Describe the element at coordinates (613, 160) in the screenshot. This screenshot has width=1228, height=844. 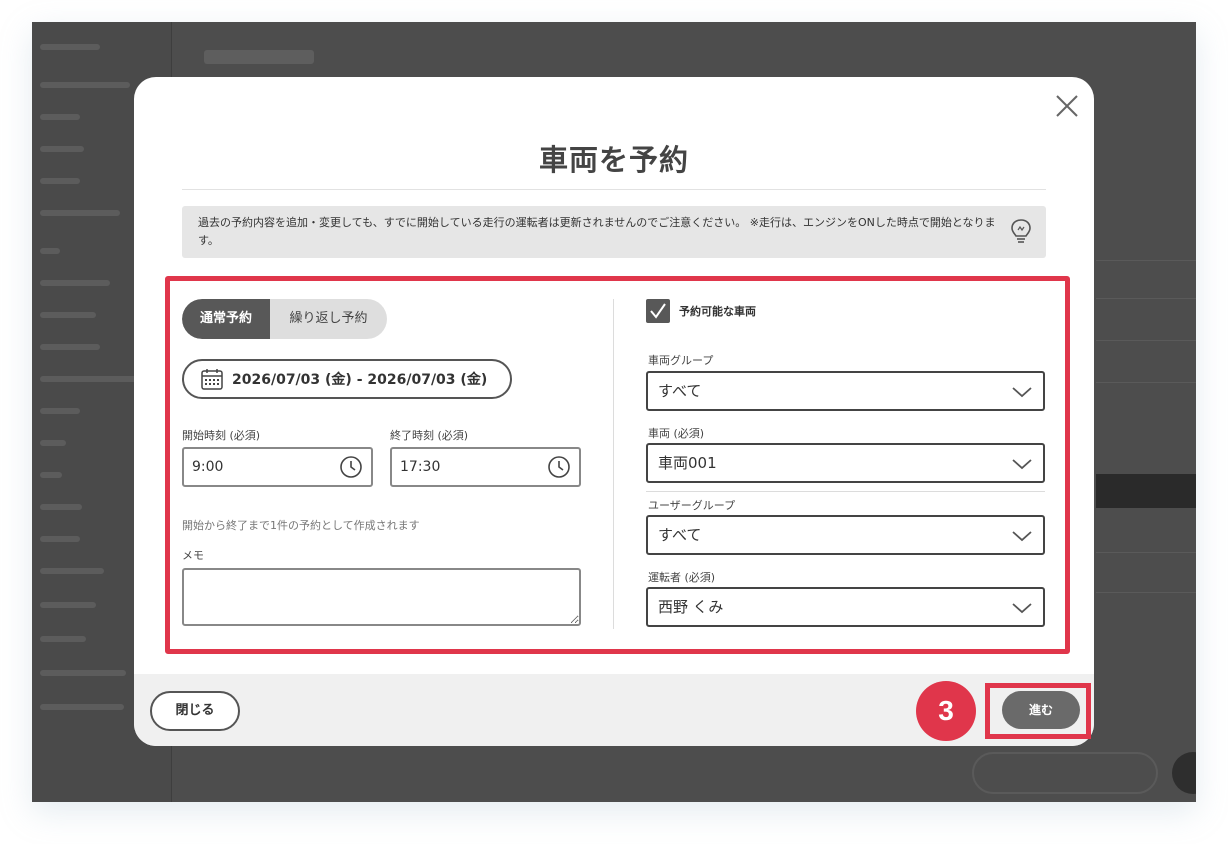
I see `dialog-title: 車両を予約` at that location.